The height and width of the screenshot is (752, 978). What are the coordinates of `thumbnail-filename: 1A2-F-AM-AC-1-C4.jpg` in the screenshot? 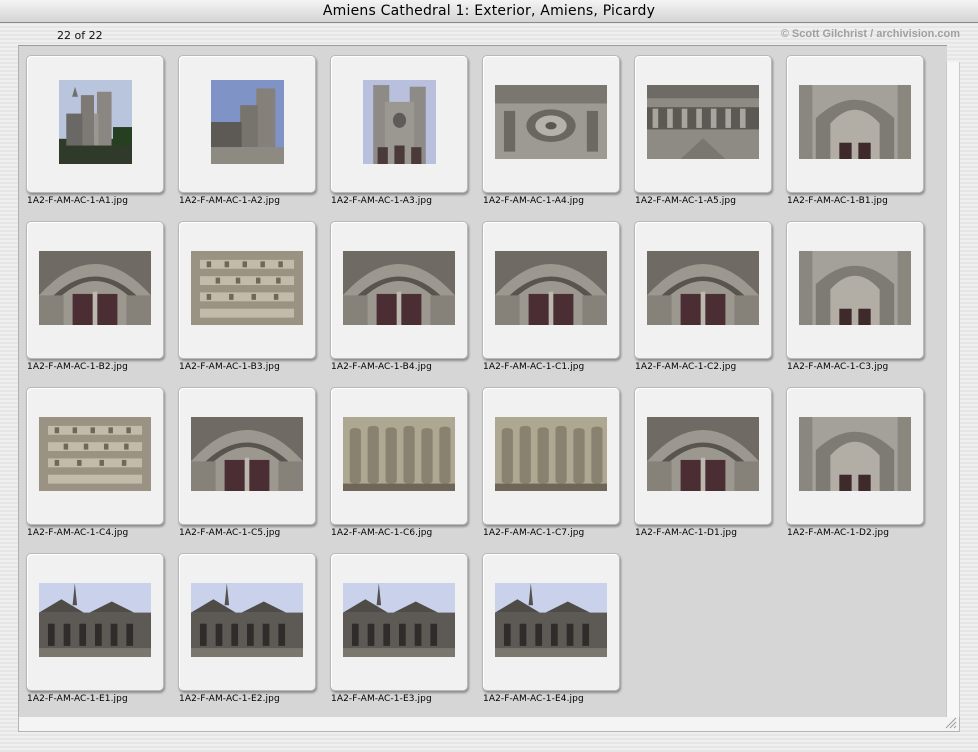 It's located at (78, 533).